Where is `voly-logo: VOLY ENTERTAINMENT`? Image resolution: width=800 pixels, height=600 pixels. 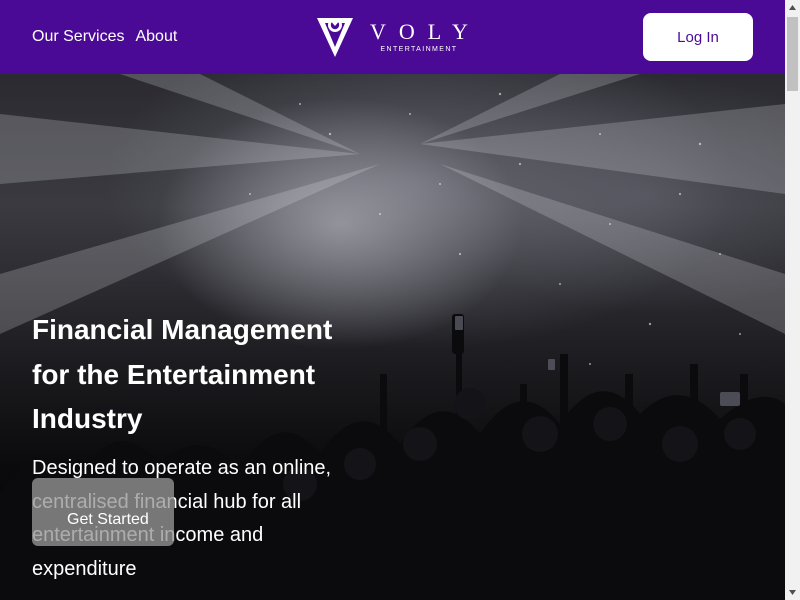
voly-logo: VOLY ENTERTAINMENT is located at coordinates (396, 37).